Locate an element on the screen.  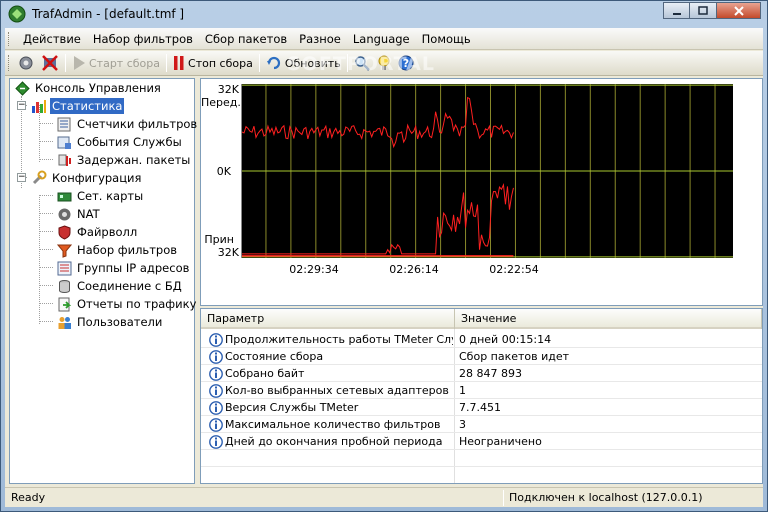
menu-filter-set: Набор фильтров is located at coordinates (143, 39).